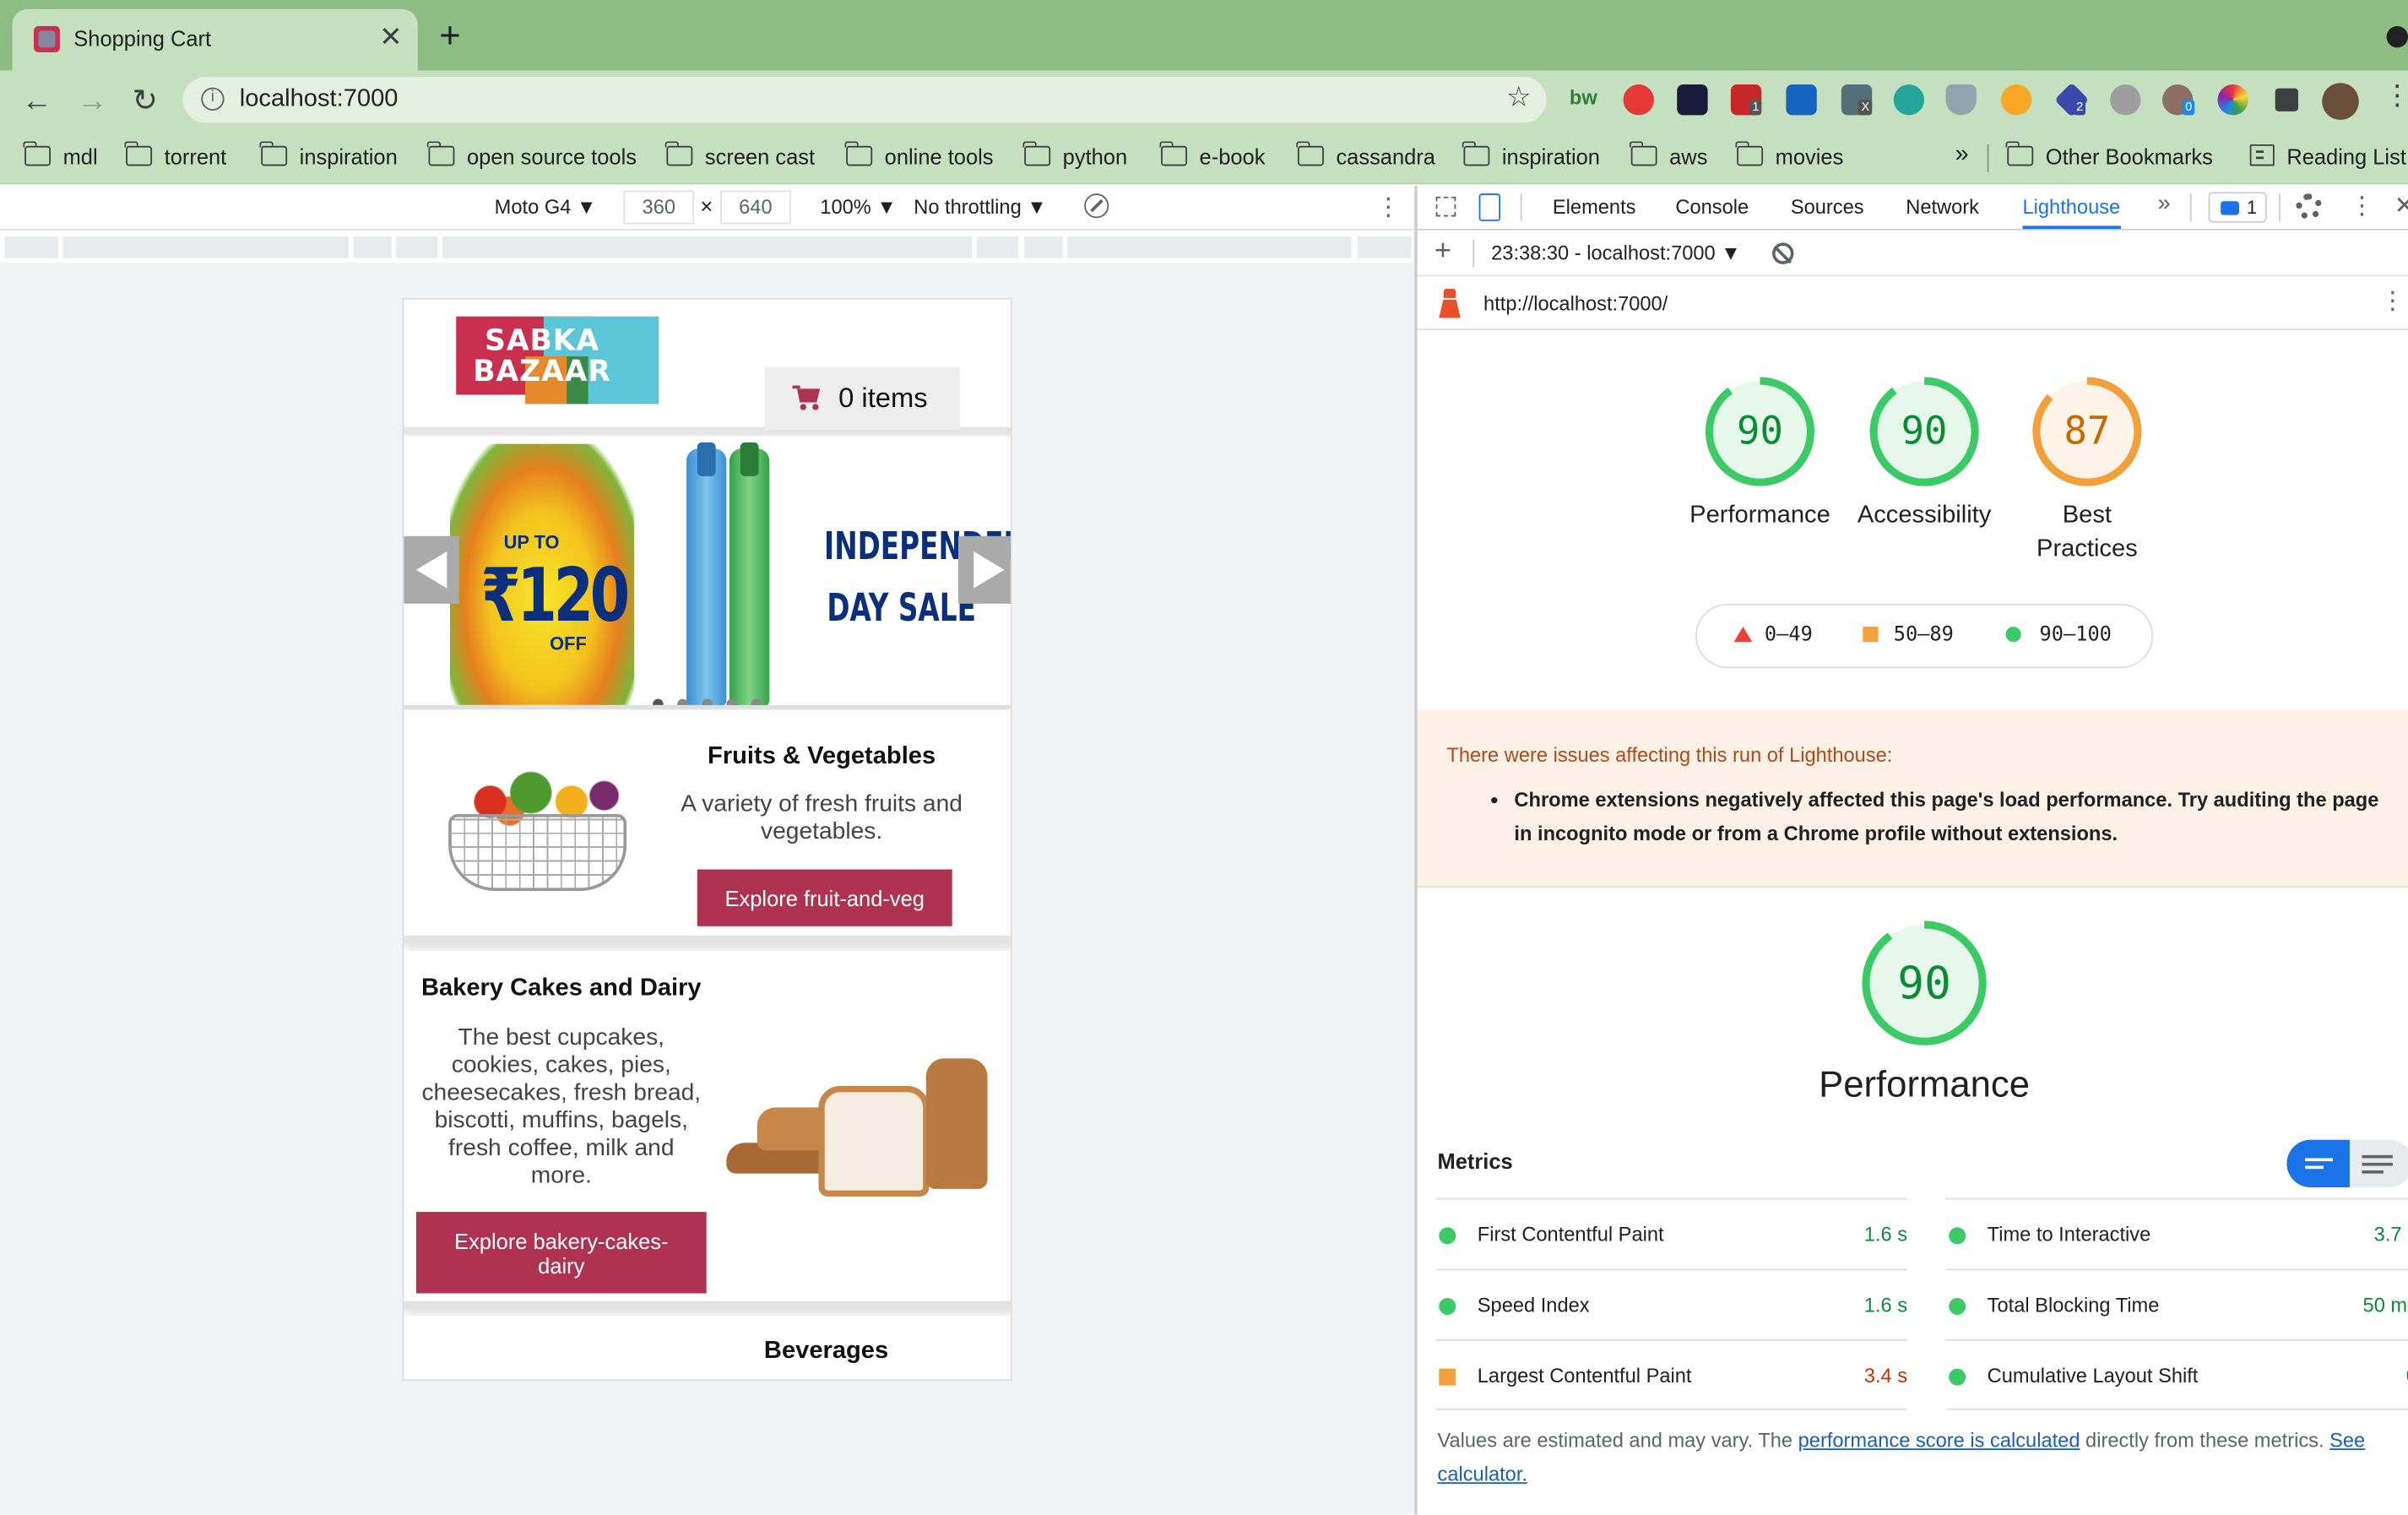 This screenshot has height=1515, width=2408. I want to click on issues-counter-button: 1, so click(2237, 207).